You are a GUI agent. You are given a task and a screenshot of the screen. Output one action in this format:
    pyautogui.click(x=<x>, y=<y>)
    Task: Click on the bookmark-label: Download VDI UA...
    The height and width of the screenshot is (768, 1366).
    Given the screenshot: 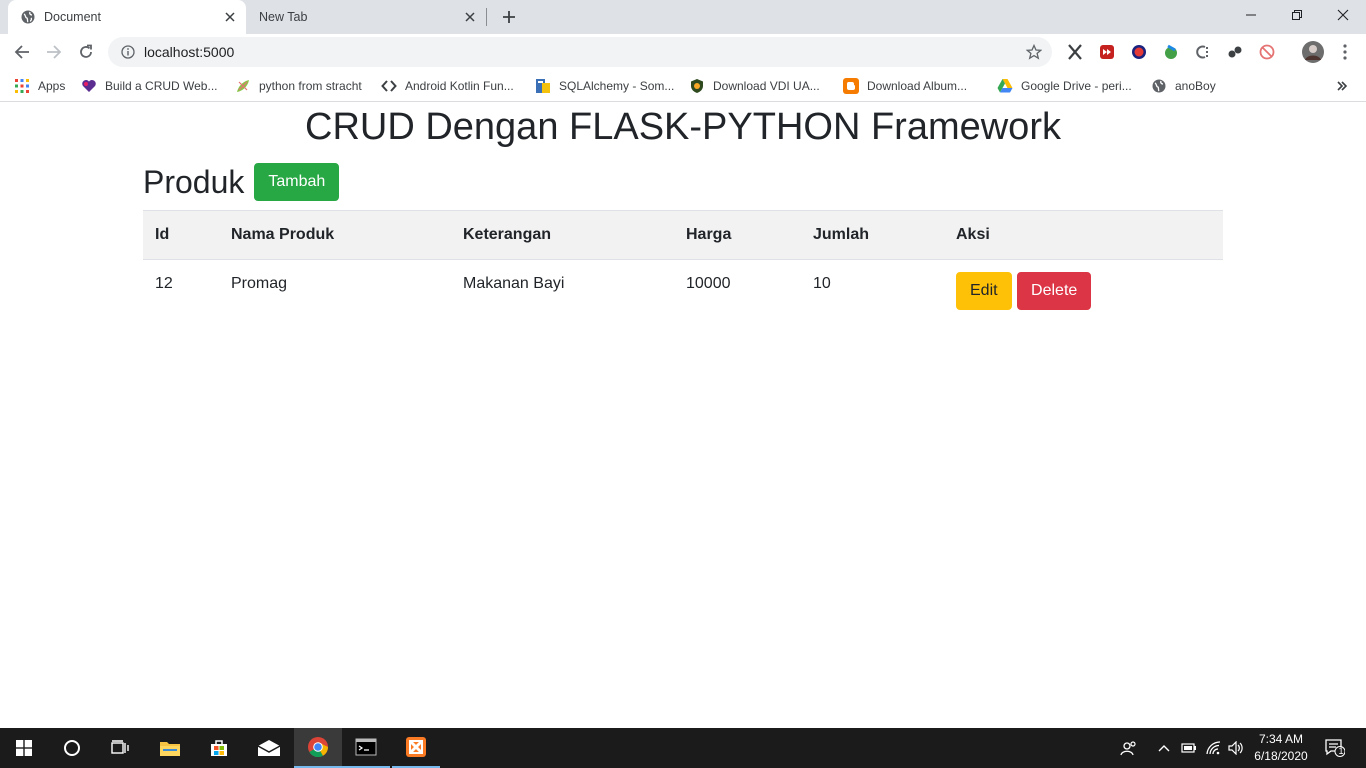 What is the action you would take?
    pyautogui.click(x=766, y=86)
    